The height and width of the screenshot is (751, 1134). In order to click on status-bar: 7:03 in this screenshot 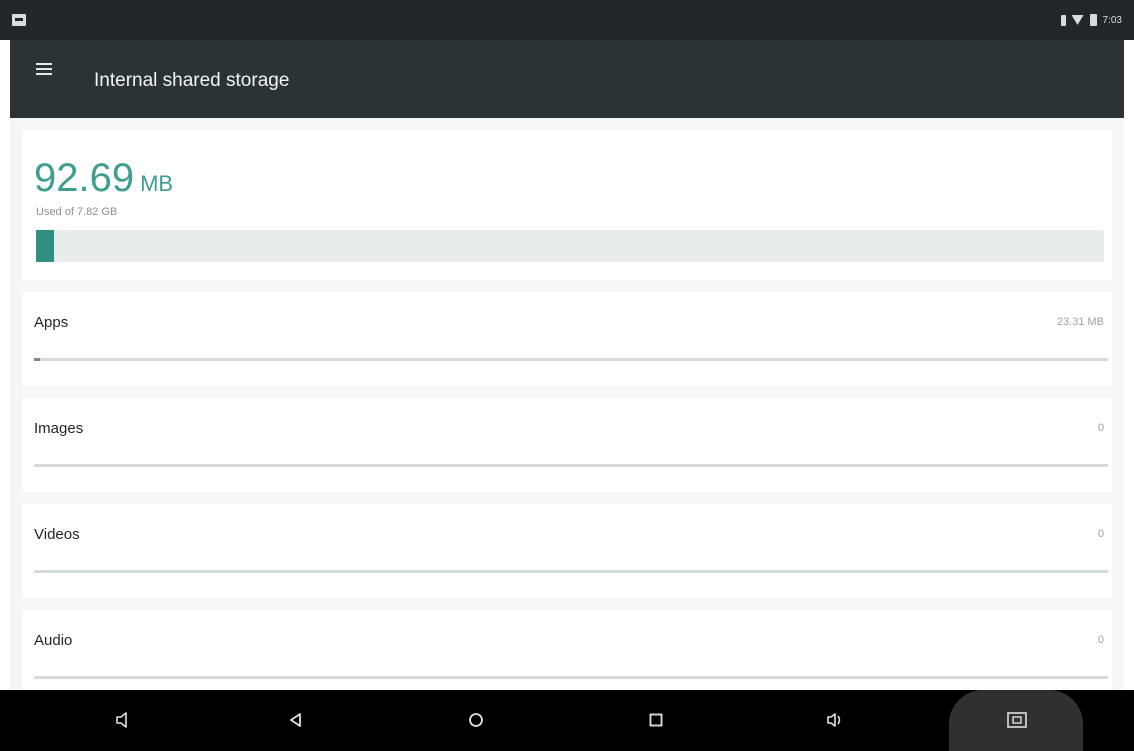, I will do `click(567, 20)`.